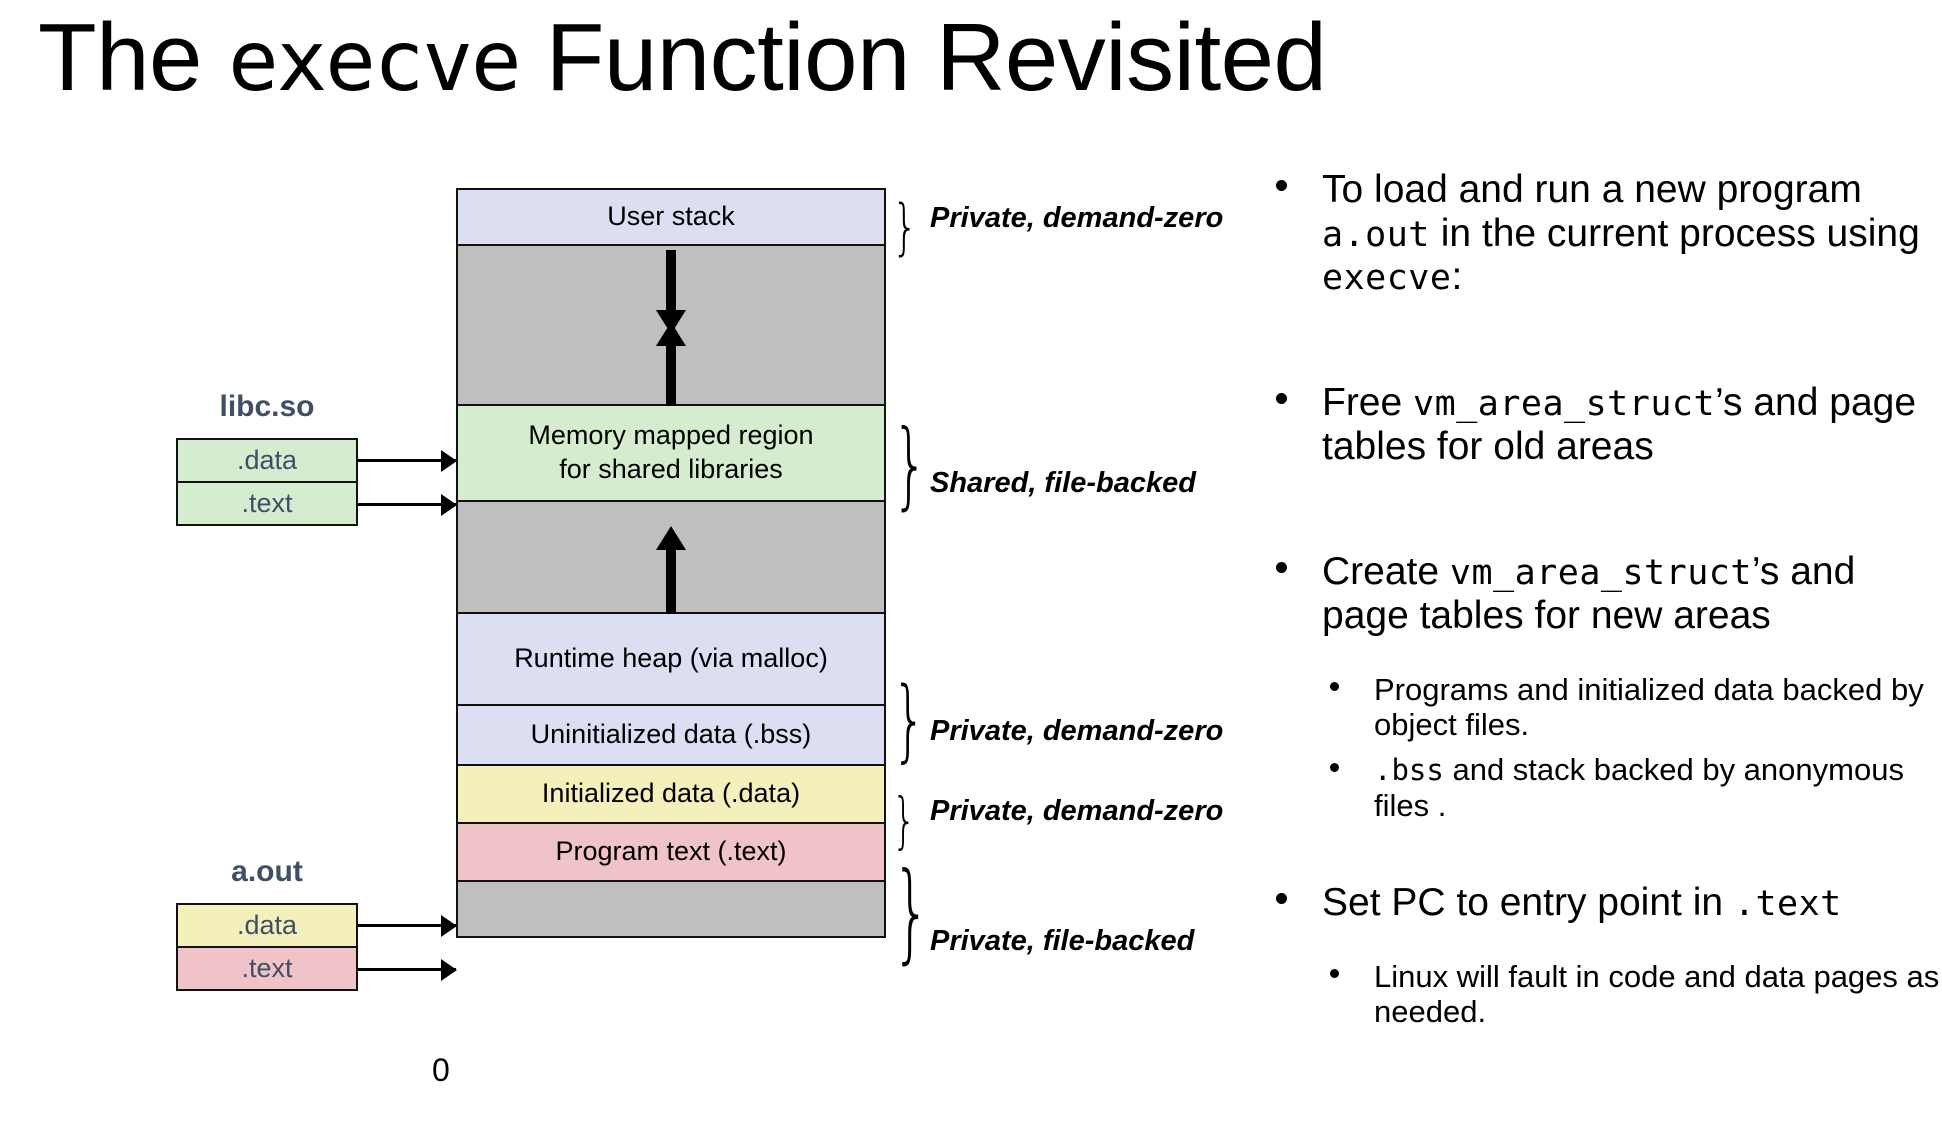 The height and width of the screenshot is (1128, 1942). I want to click on mem-region-initialized-data: Initialized data (.data), so click(671, 795).